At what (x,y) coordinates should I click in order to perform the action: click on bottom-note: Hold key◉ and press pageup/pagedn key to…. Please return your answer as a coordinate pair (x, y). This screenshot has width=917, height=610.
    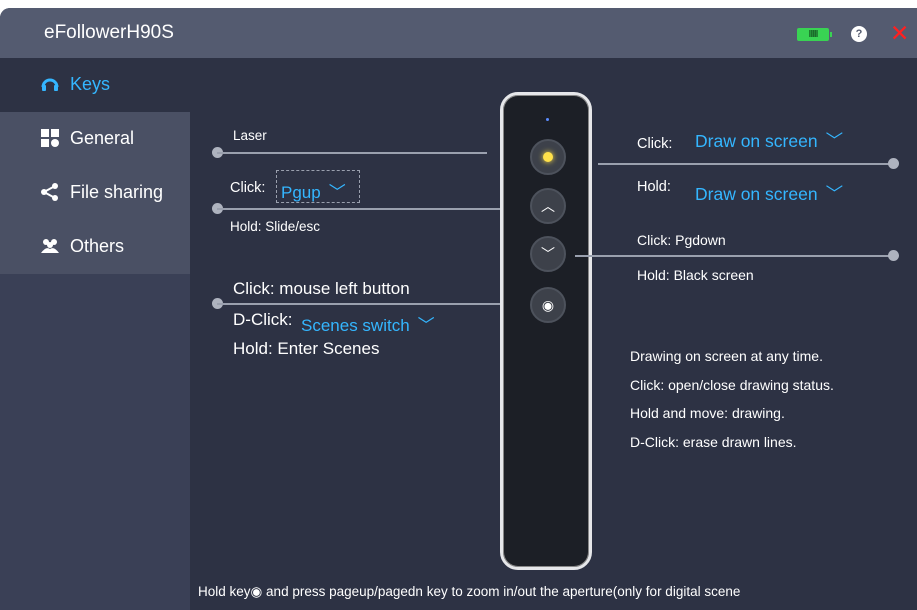
    Looking at the image, I should click on (469, 591).